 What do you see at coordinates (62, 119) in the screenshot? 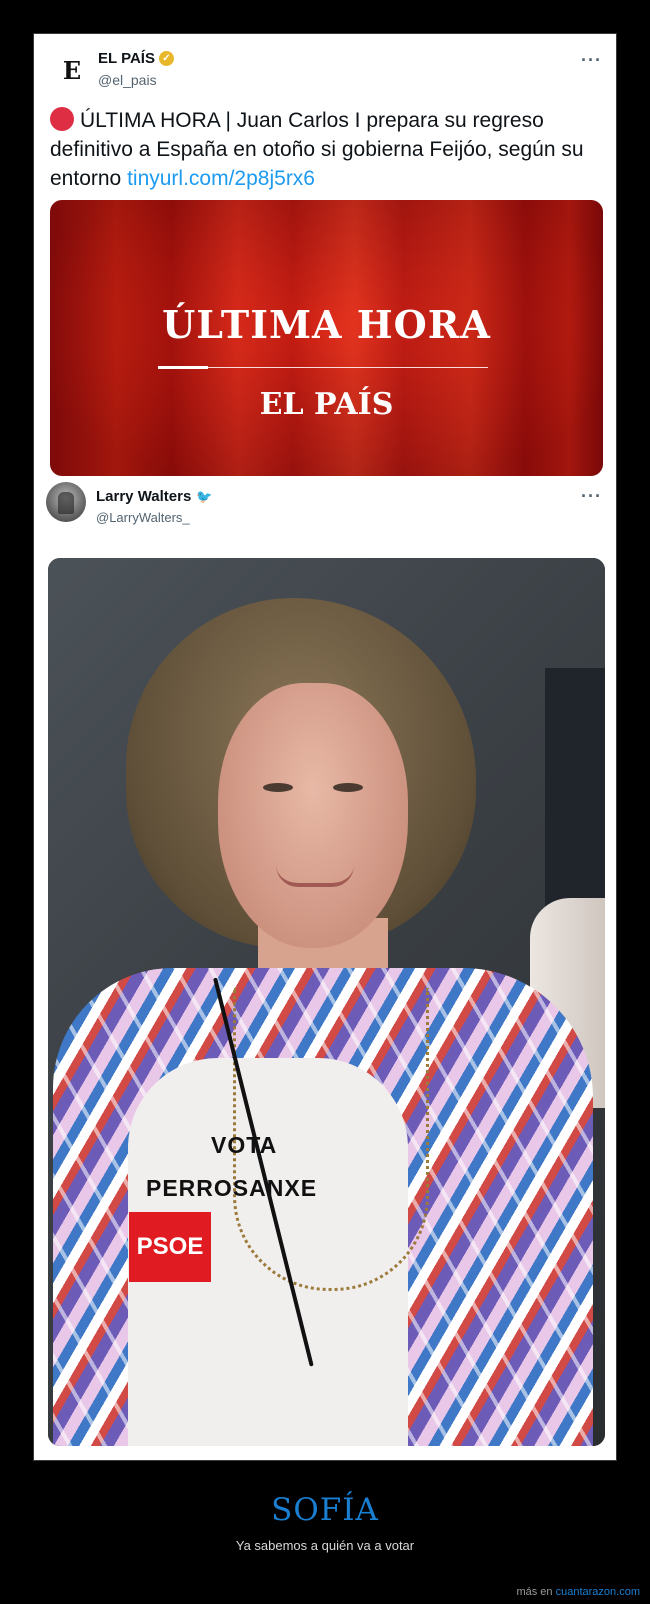
I see `red-circle-icon` at bounding box center [62, 119].